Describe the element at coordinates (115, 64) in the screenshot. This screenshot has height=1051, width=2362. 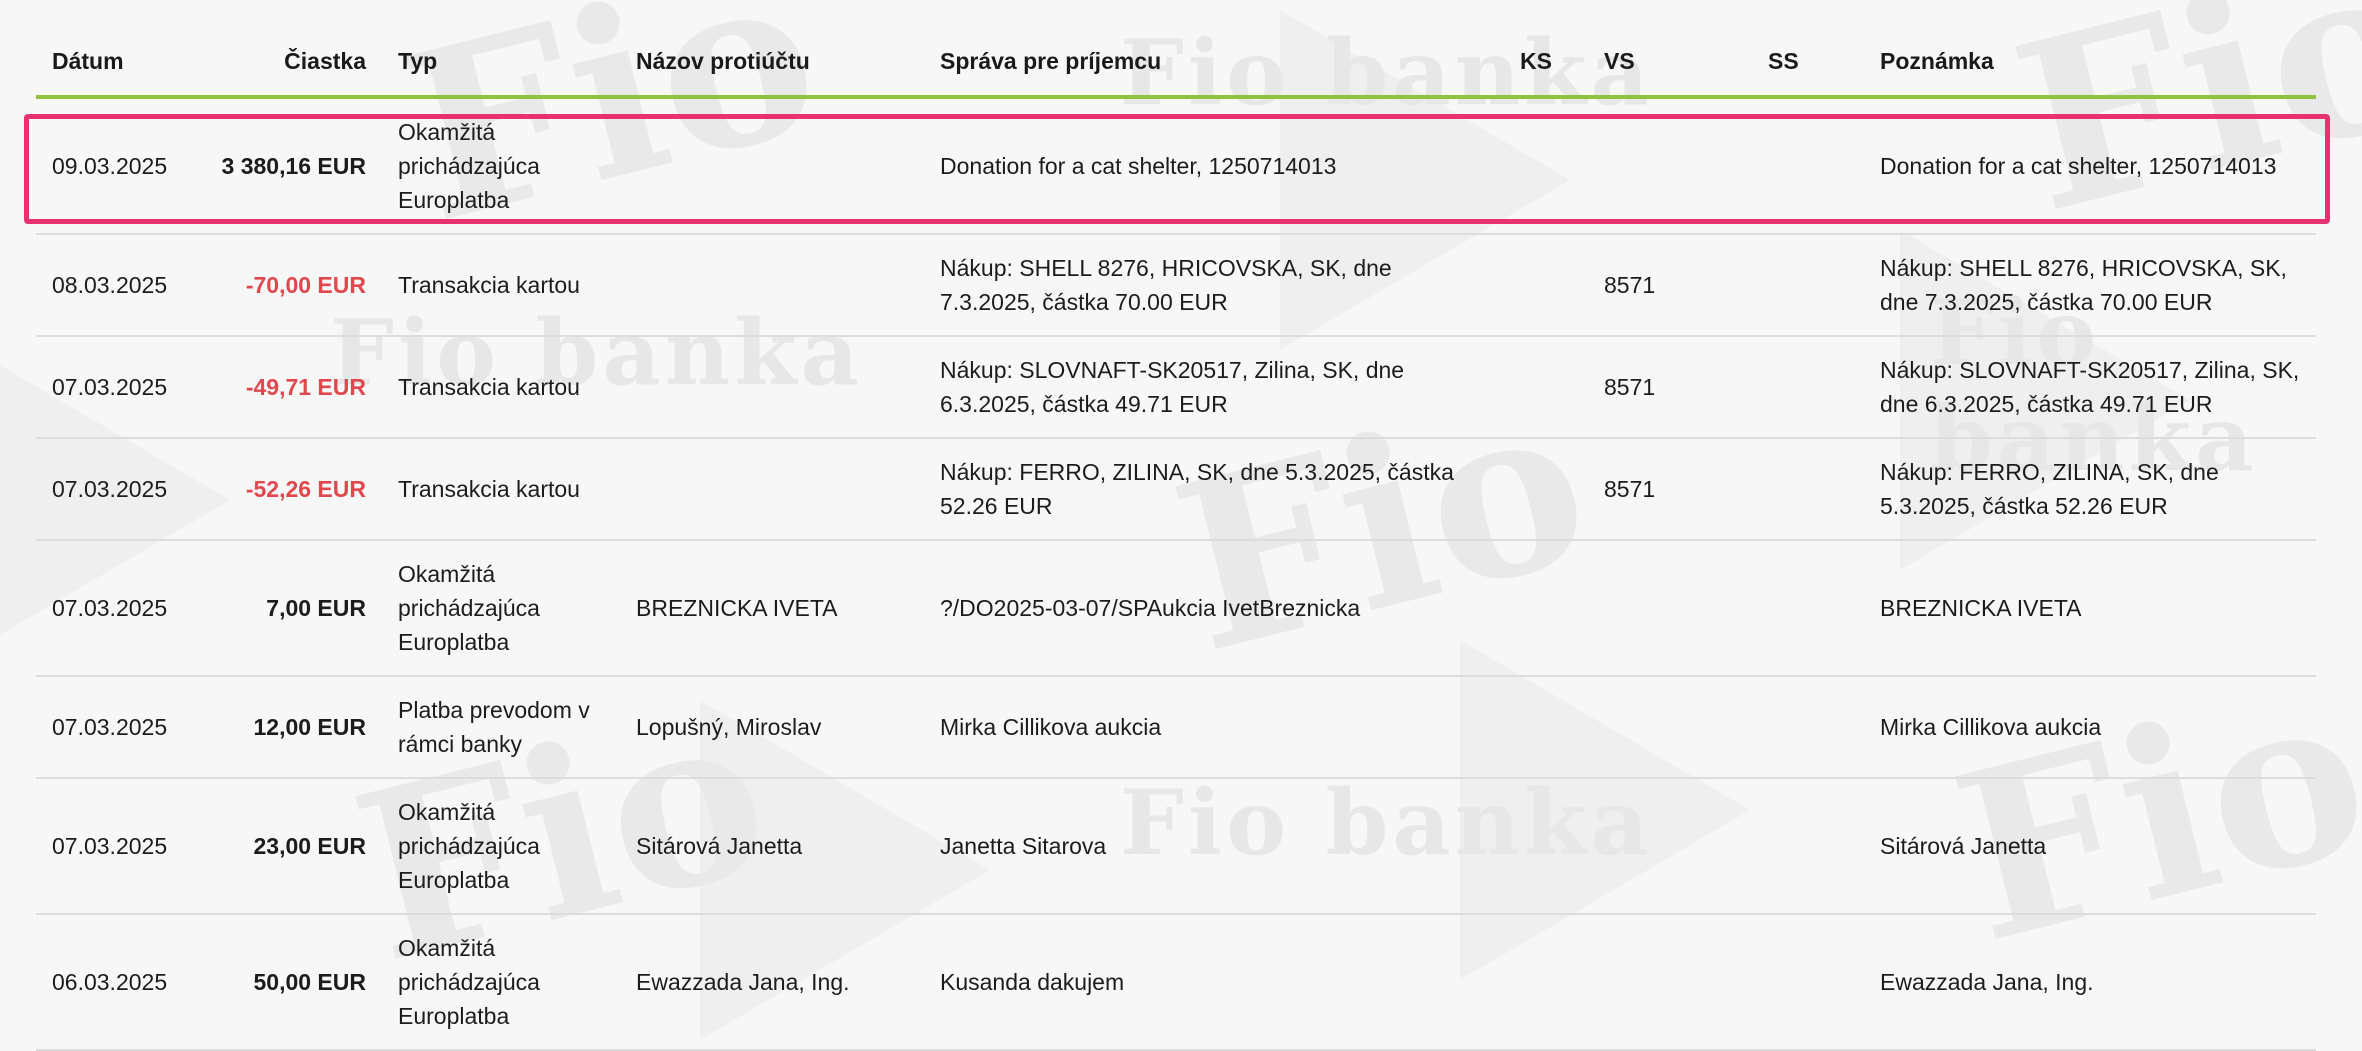
I see `header-date: Dátum` at that location.